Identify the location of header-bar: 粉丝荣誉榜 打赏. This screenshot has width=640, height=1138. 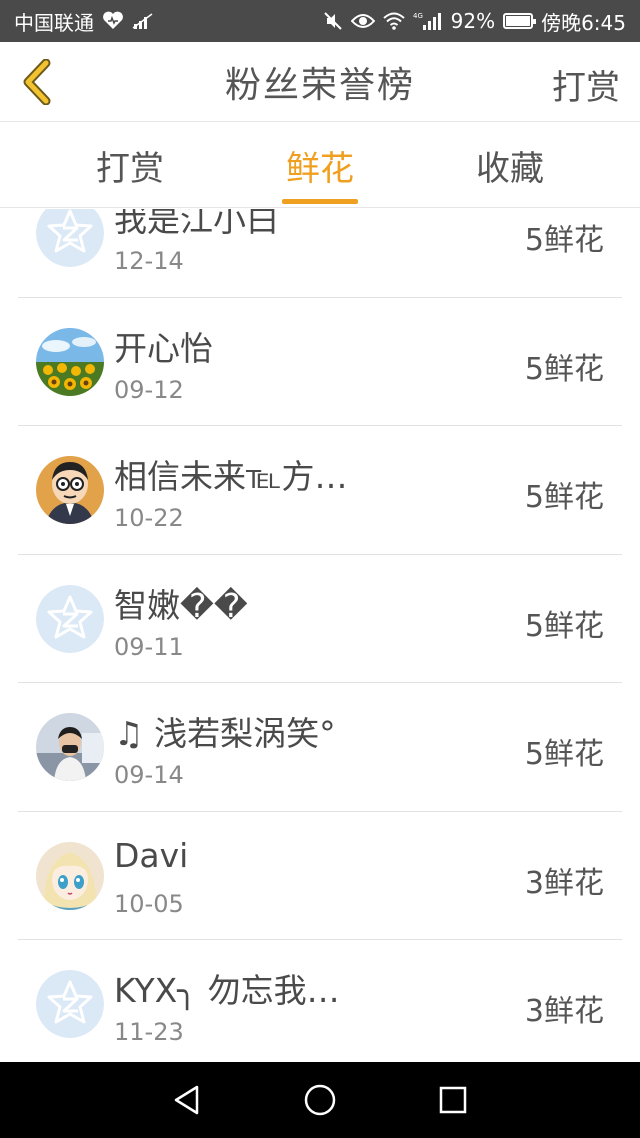
(320, 82).